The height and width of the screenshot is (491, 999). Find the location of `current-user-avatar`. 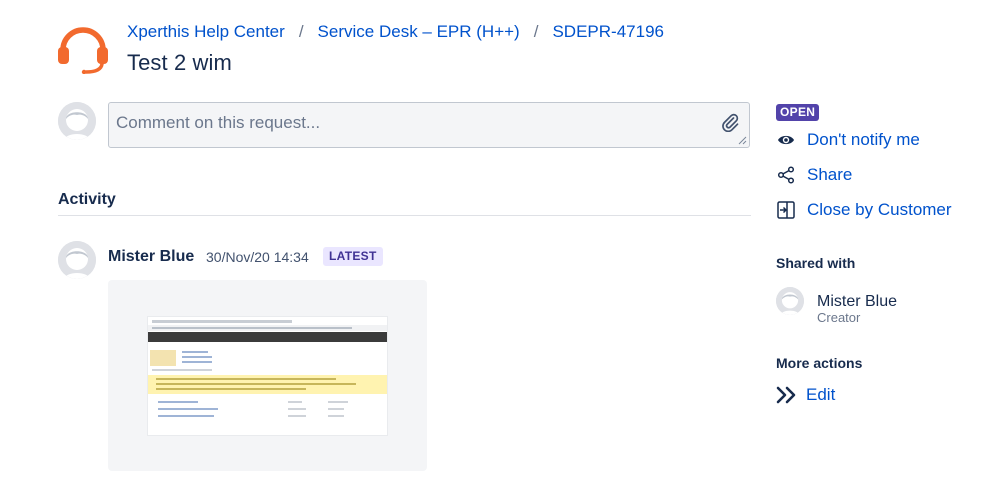

current-user-avatar is located at coordinates (77, 121).